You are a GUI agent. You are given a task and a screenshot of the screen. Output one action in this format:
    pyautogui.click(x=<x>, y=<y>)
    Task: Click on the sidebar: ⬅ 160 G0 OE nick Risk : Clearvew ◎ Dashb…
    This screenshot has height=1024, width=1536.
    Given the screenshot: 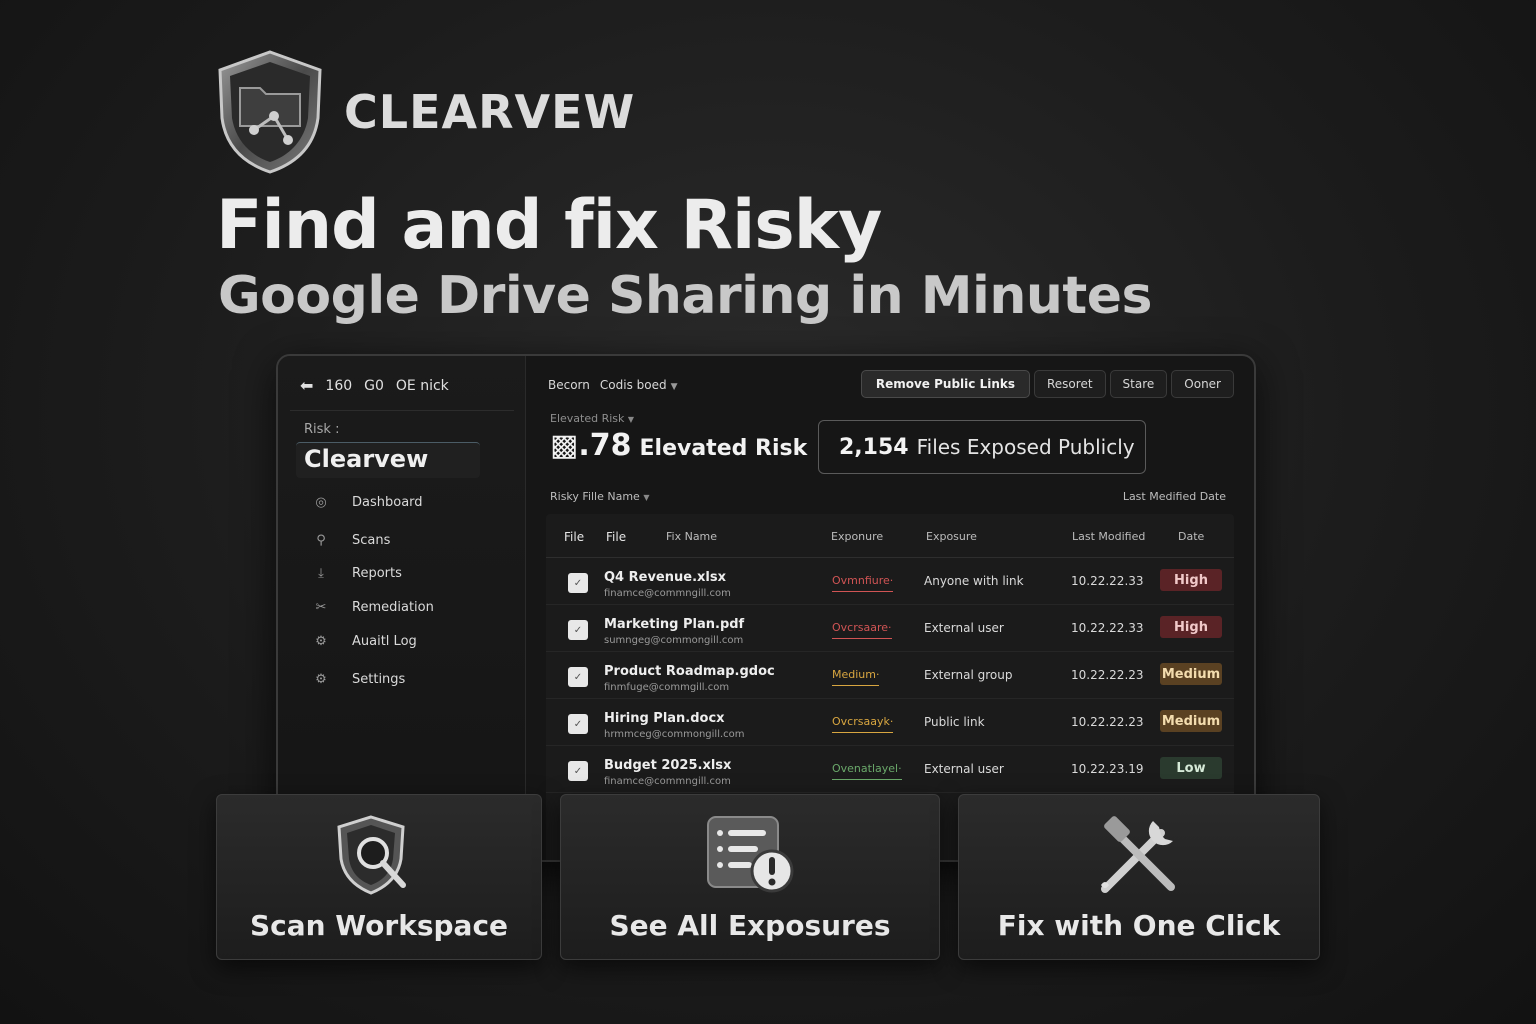 What is the action you would take?
    pyautogui.click(x=402, y=608)
    